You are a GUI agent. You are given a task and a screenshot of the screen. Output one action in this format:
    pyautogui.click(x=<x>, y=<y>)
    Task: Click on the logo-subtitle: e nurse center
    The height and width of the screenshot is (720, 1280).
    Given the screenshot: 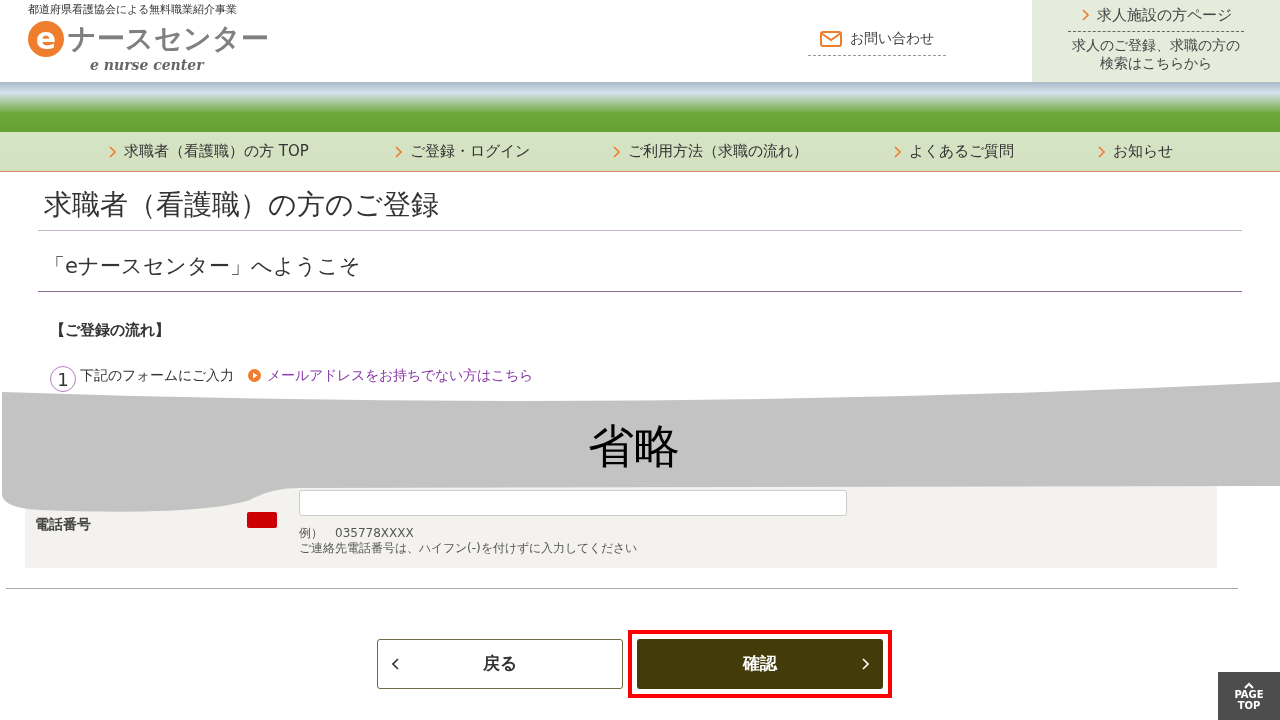 What is the action you would take?
    pyautogui.click(x=148, y=65)
    